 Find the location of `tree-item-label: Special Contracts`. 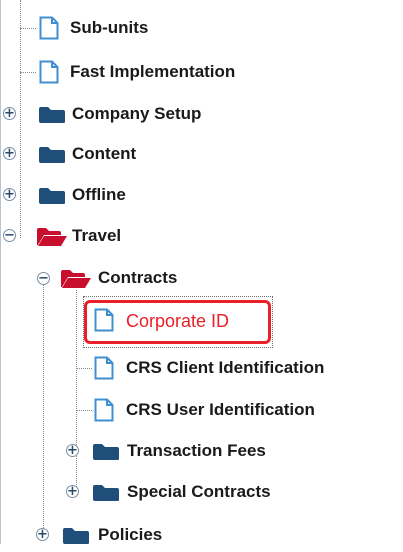

tree-item-label: Special Contracts is located at coordinates (199, 491).